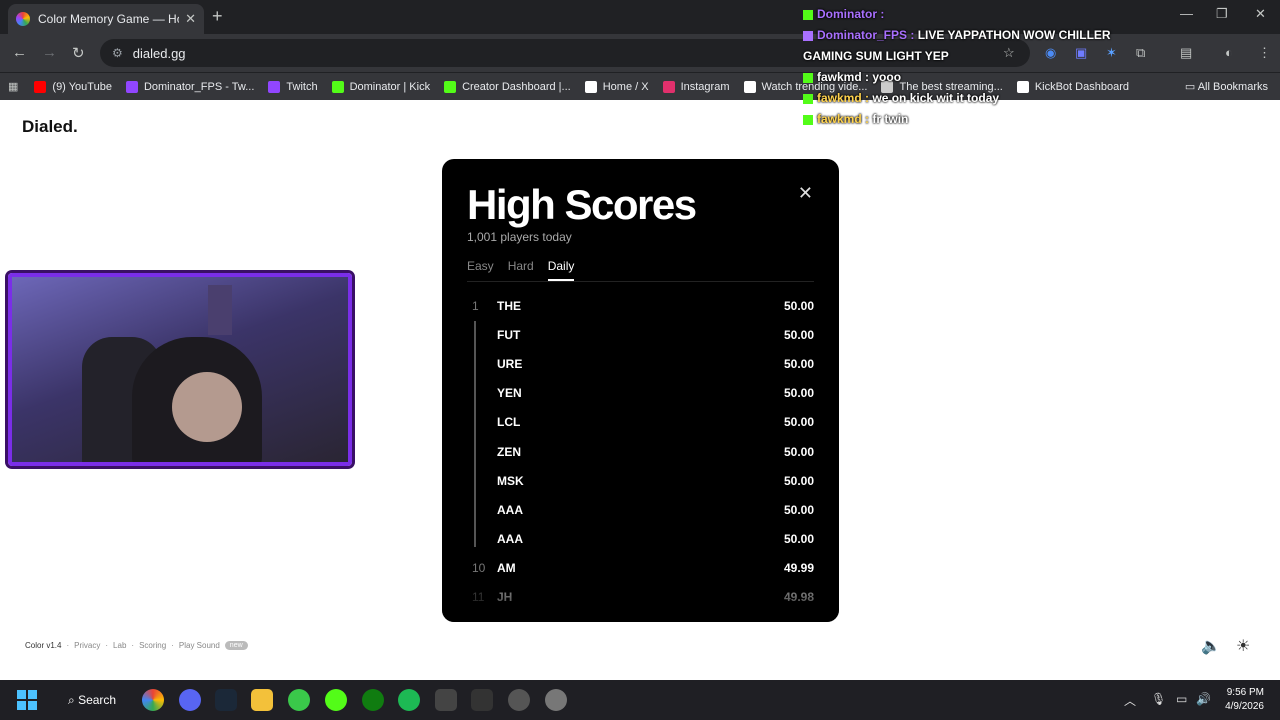 Image resolution: width=1280 pixels, height=720 pixels. What do you see at coordinates (561, 270) in the screenshot?
I see `tab-daily: Daily` at bounding box center [561, 270].